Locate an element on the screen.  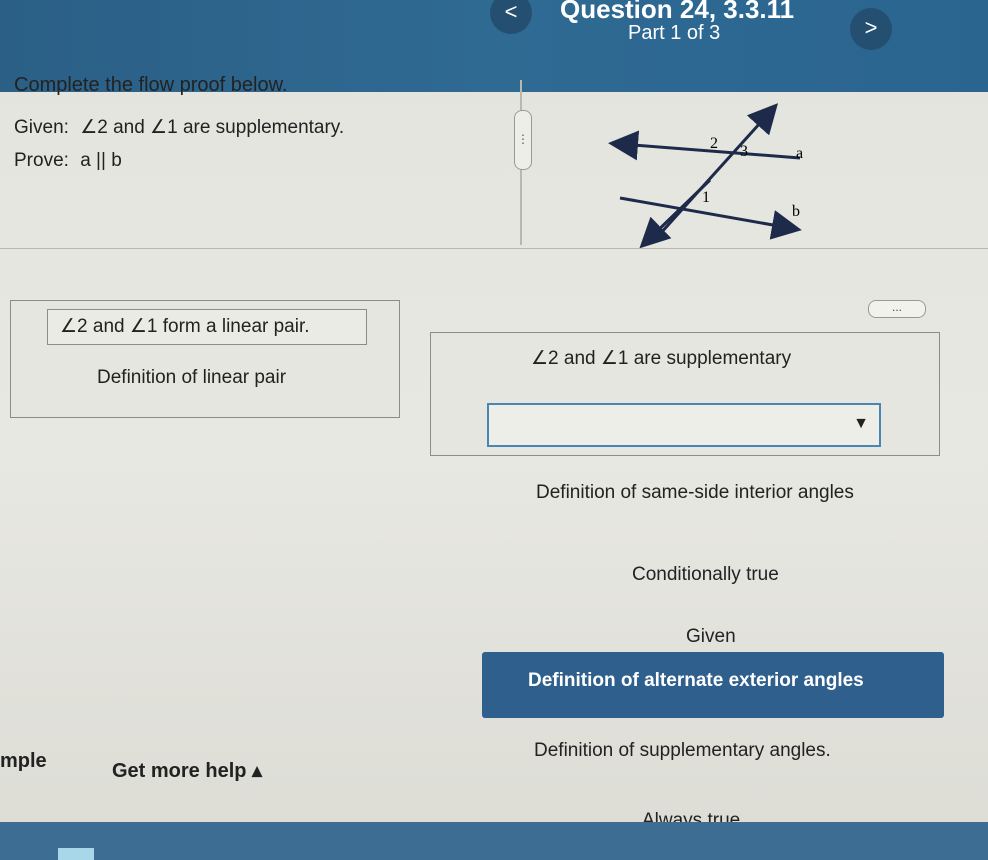
prove-text: a || b is located at coordinates (101, 160).